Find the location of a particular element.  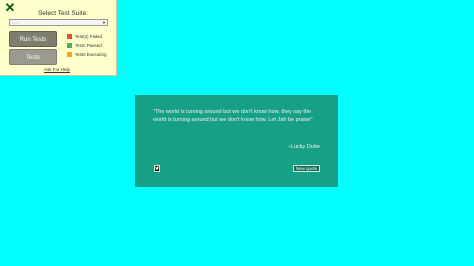

ask-for-help-link: Ask For Help is located at coordinates (57, 69).